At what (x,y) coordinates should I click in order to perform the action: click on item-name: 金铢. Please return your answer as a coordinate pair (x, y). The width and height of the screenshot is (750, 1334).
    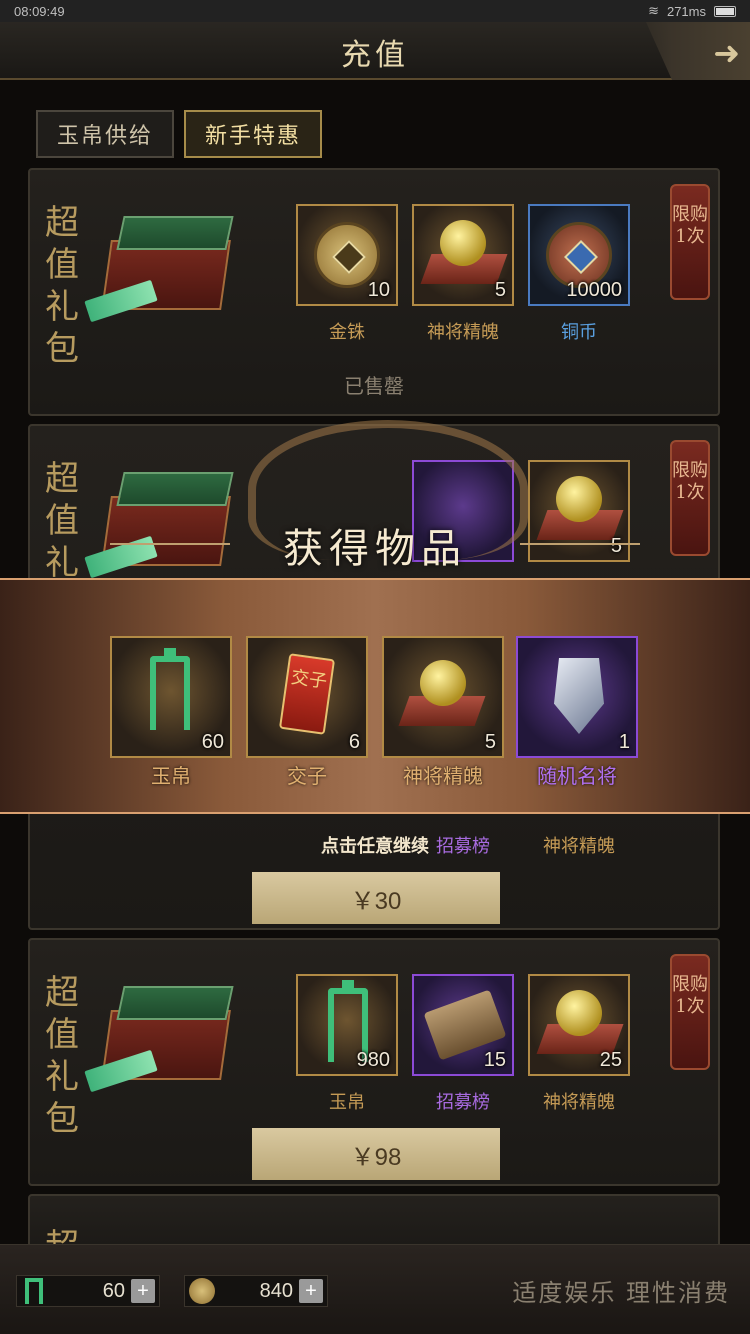
    Looking at the image, I should click on (347, 332).